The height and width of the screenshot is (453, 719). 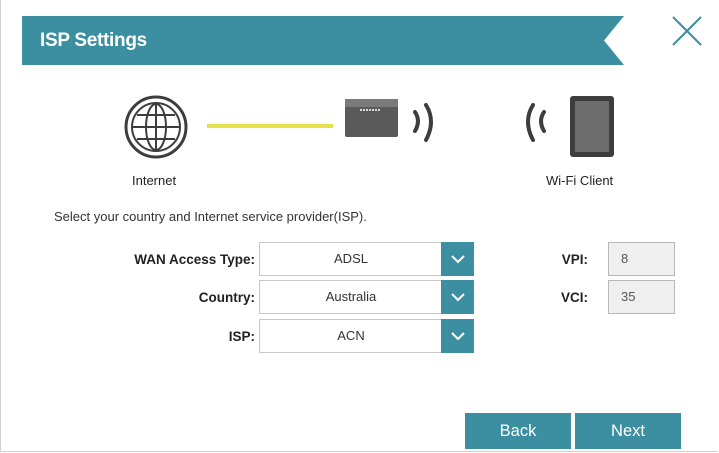 I want to click on vci-input: 35, so click(x=641, y=297).